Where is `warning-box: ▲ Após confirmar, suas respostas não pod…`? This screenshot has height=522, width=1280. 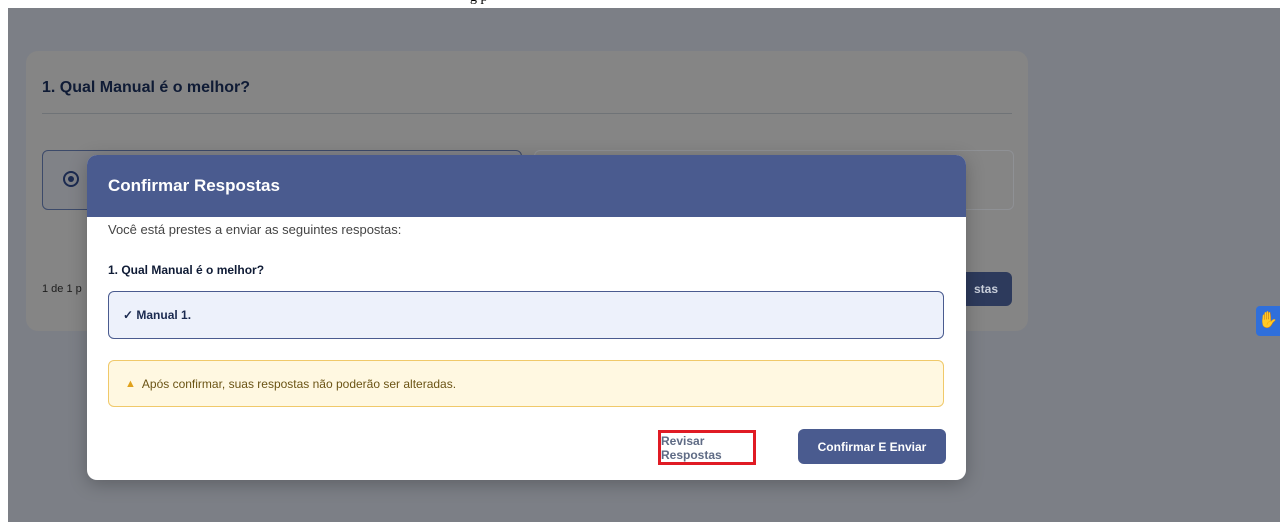 warning-box: ▲ Após confirmar, suas respostas não pod… is located at coordinates (526, 383).